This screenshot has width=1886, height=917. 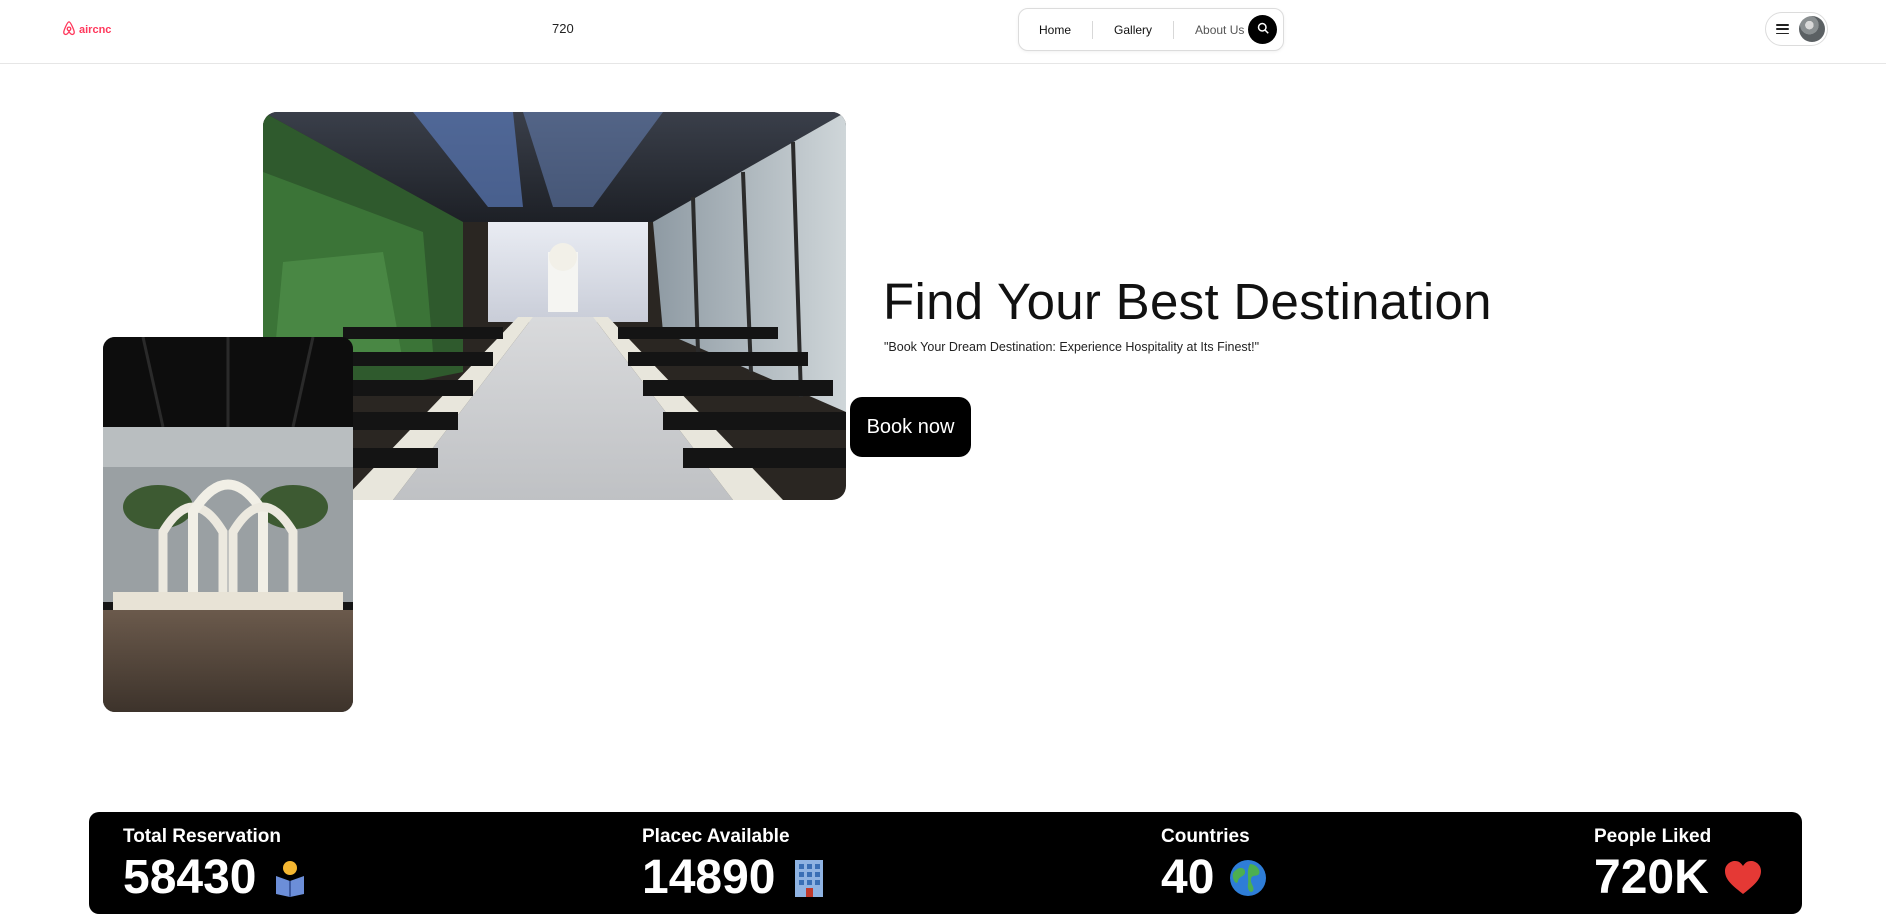 What do you see at coordinates (910, 427) in the screenshot?
I see `book-now-button: Book now` at bounding box center [910, 427].